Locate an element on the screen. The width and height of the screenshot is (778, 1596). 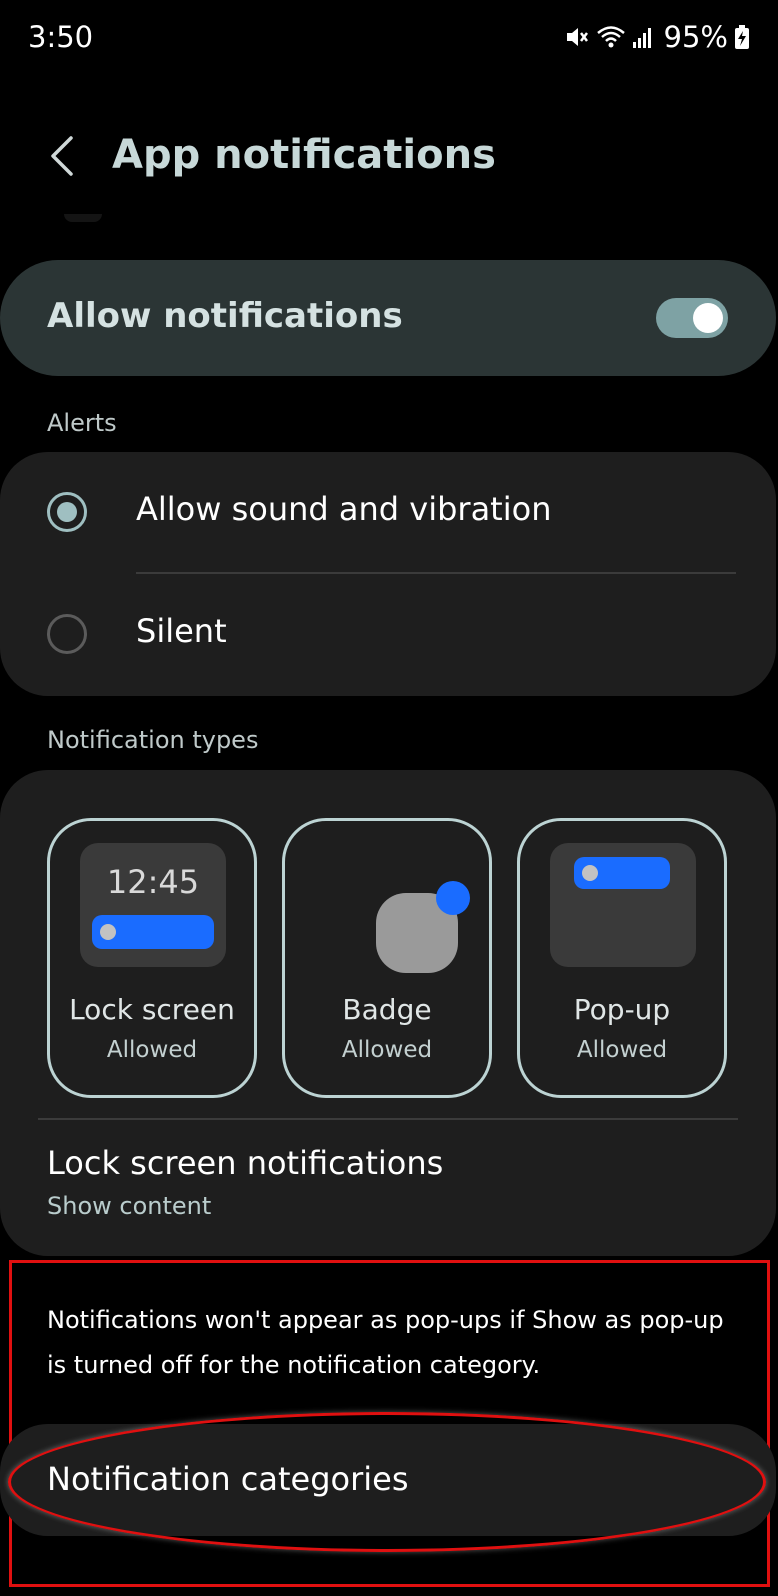
lock-screen-preview-icon: 12:45 is located at coordinates (153, 905).